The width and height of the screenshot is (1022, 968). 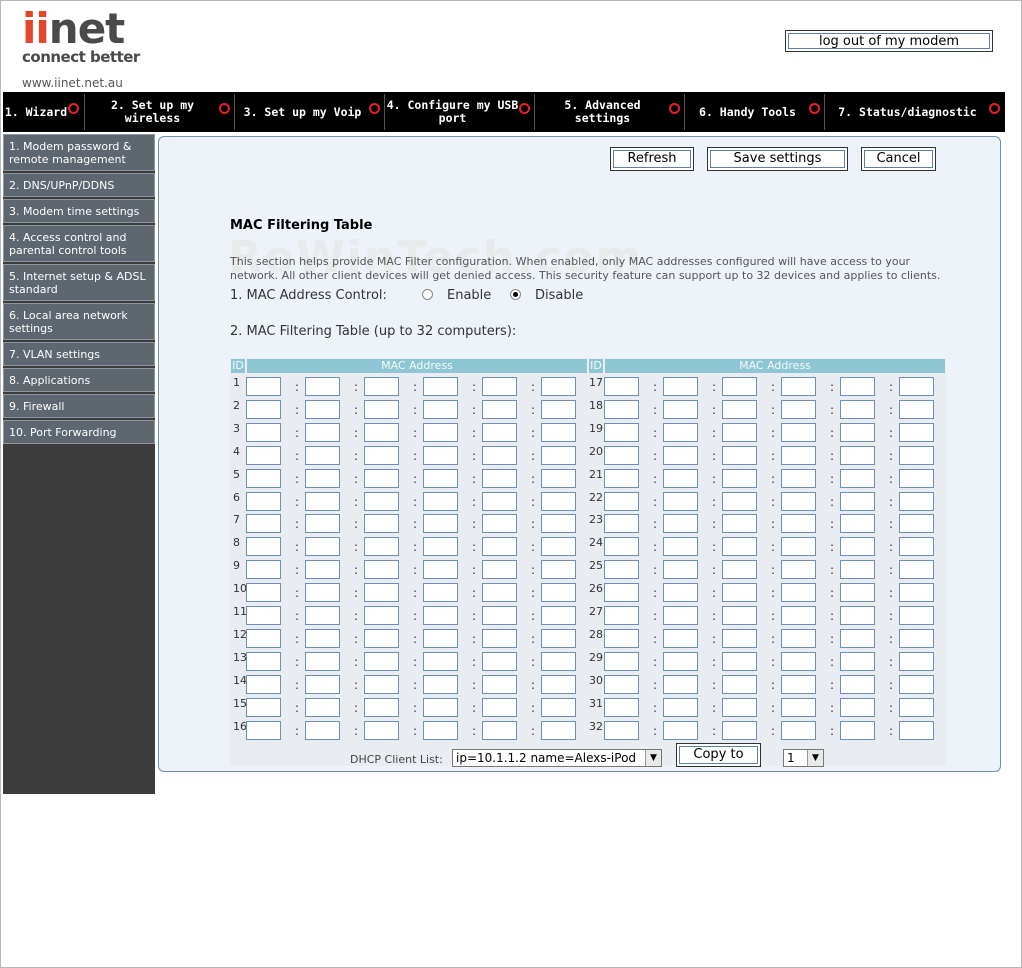 I want to click on cancel-button: Cancel, so click(x=898, y=159).